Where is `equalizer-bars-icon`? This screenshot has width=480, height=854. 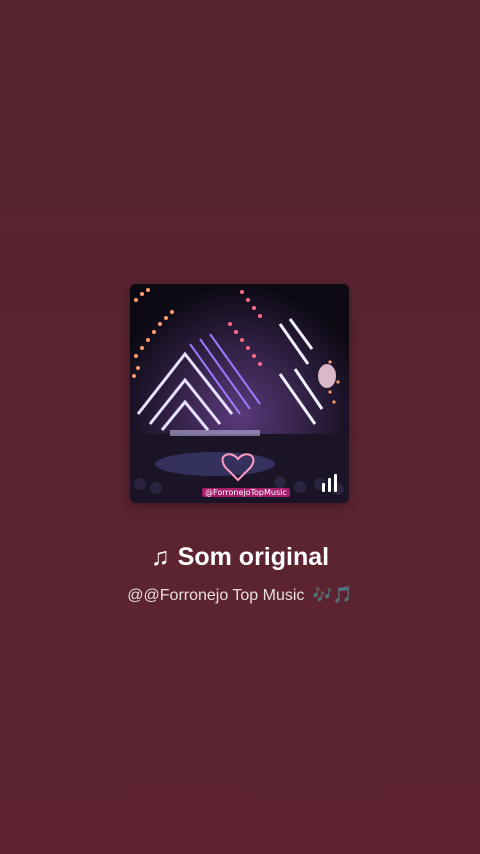 equalizer-bars-icon is located at coordinates (329, 483).